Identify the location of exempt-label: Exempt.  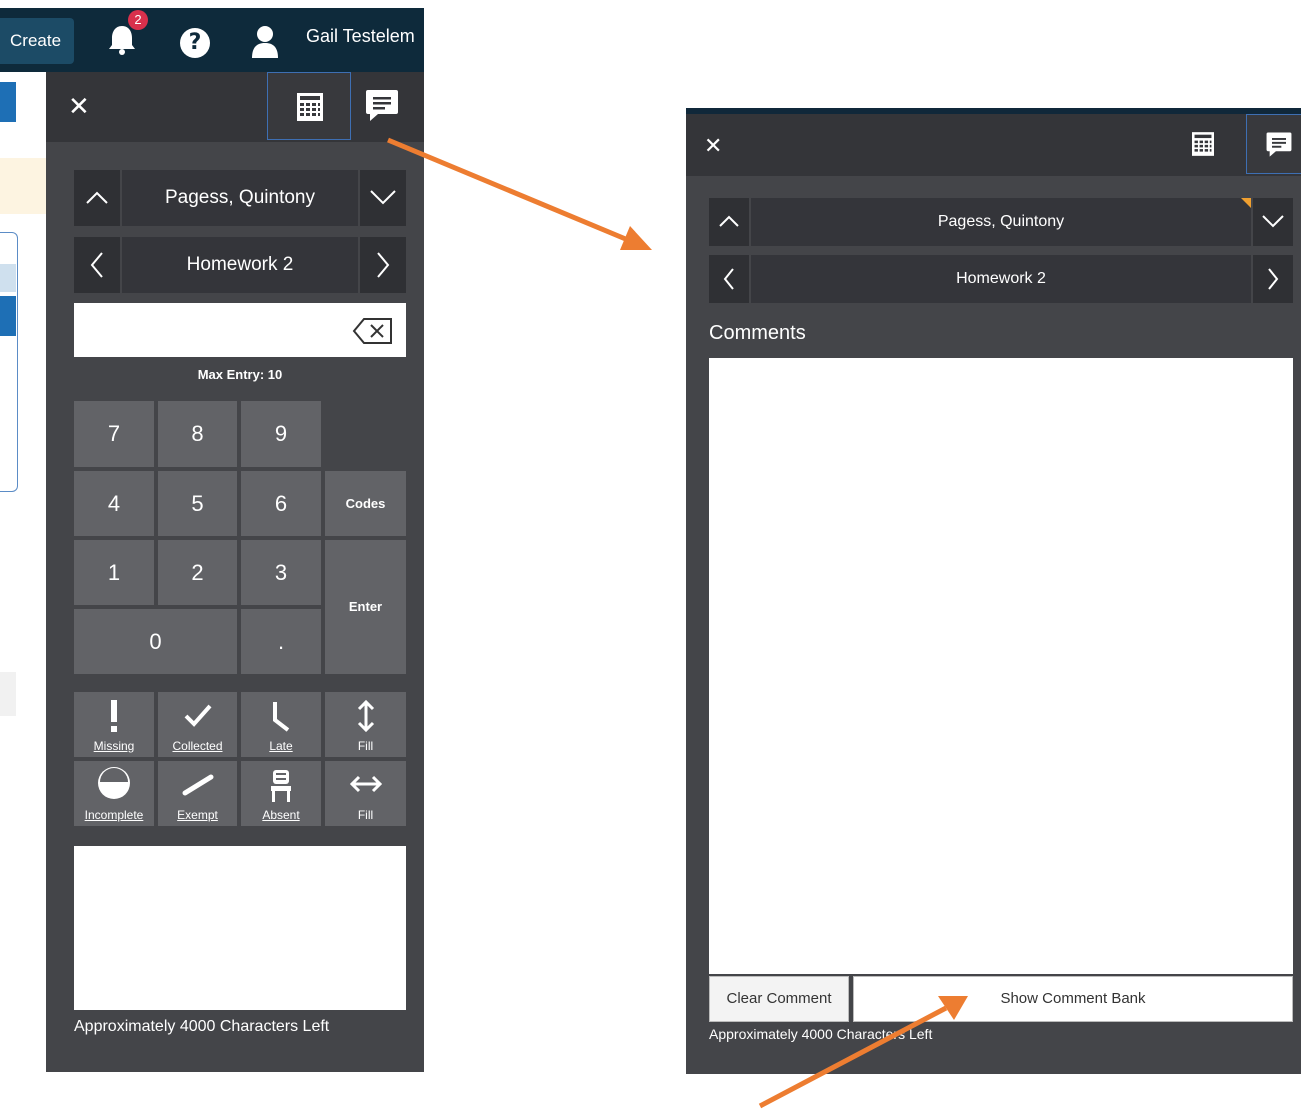
(197, 815).